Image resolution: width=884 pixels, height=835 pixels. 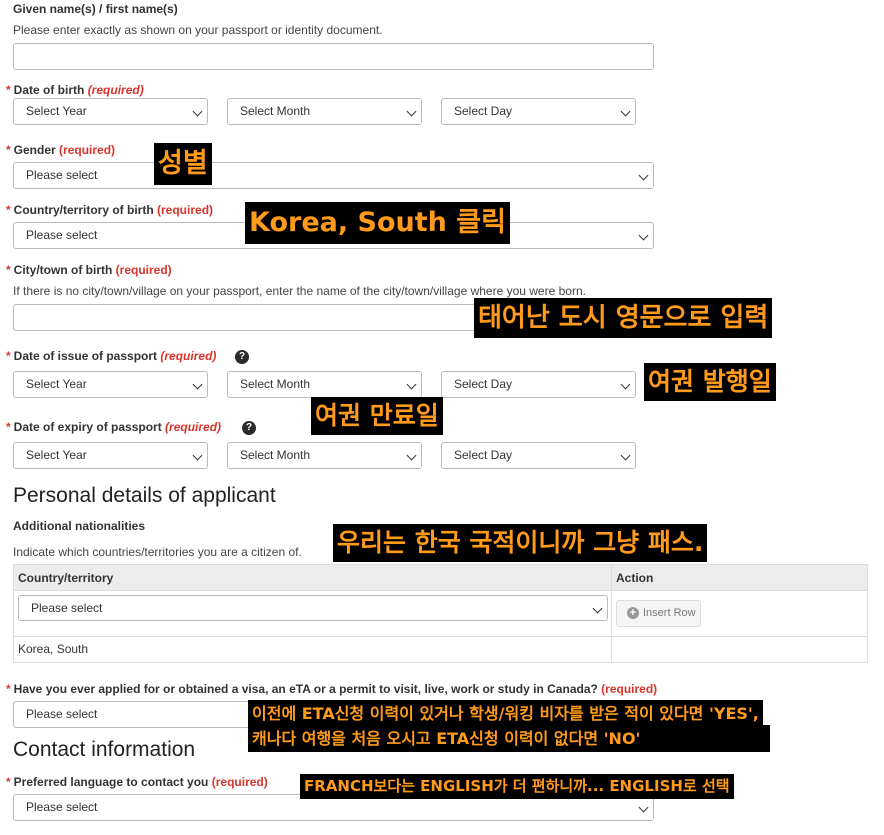 What do you see at coordinates (183, 164) in the screenshot?
I see `annotation-gender: 성별` at bounding box center [183, 164].